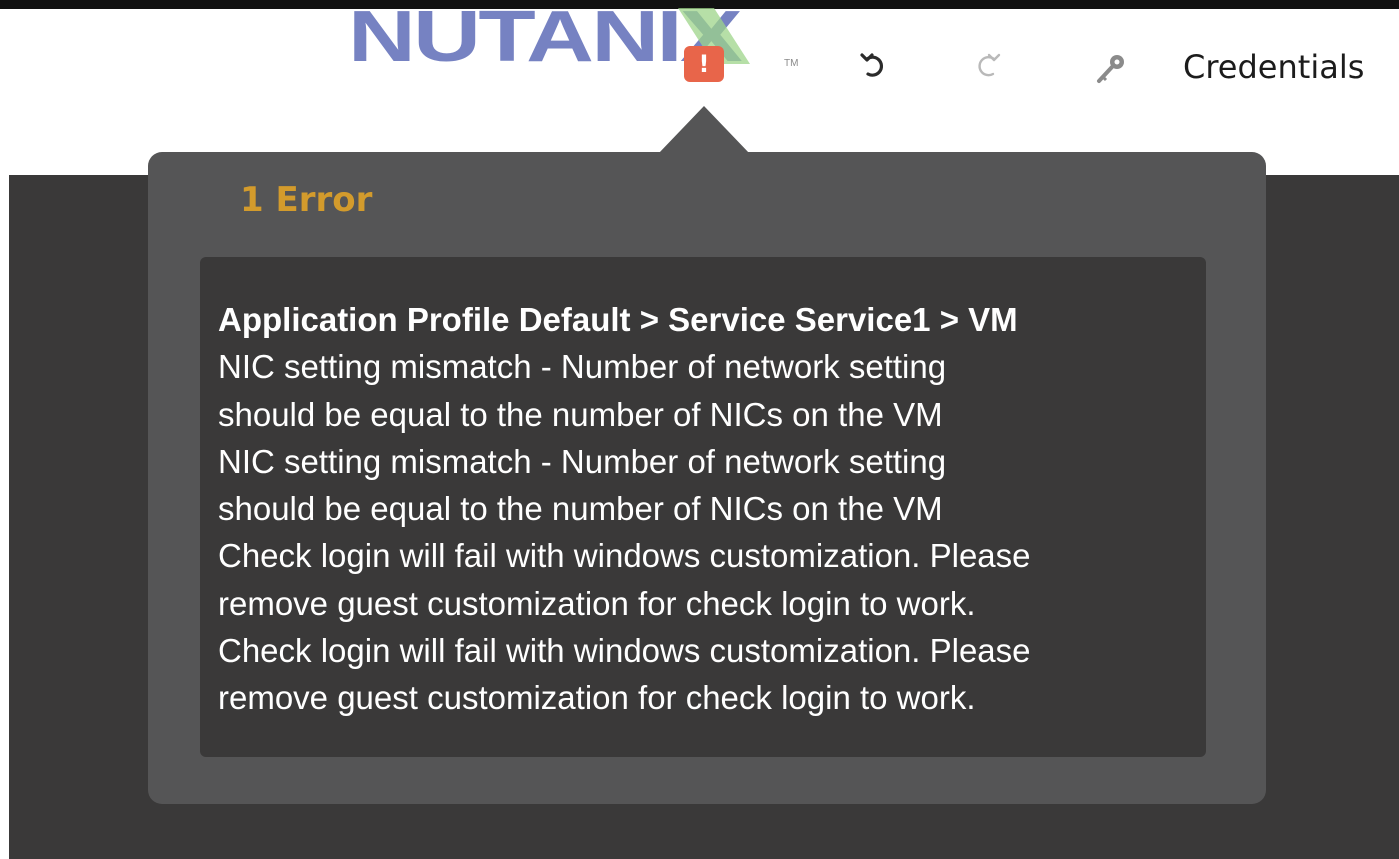  Describe the element at coordinates (874, 66) in the screenshot. I see `undo-icon` at that location.